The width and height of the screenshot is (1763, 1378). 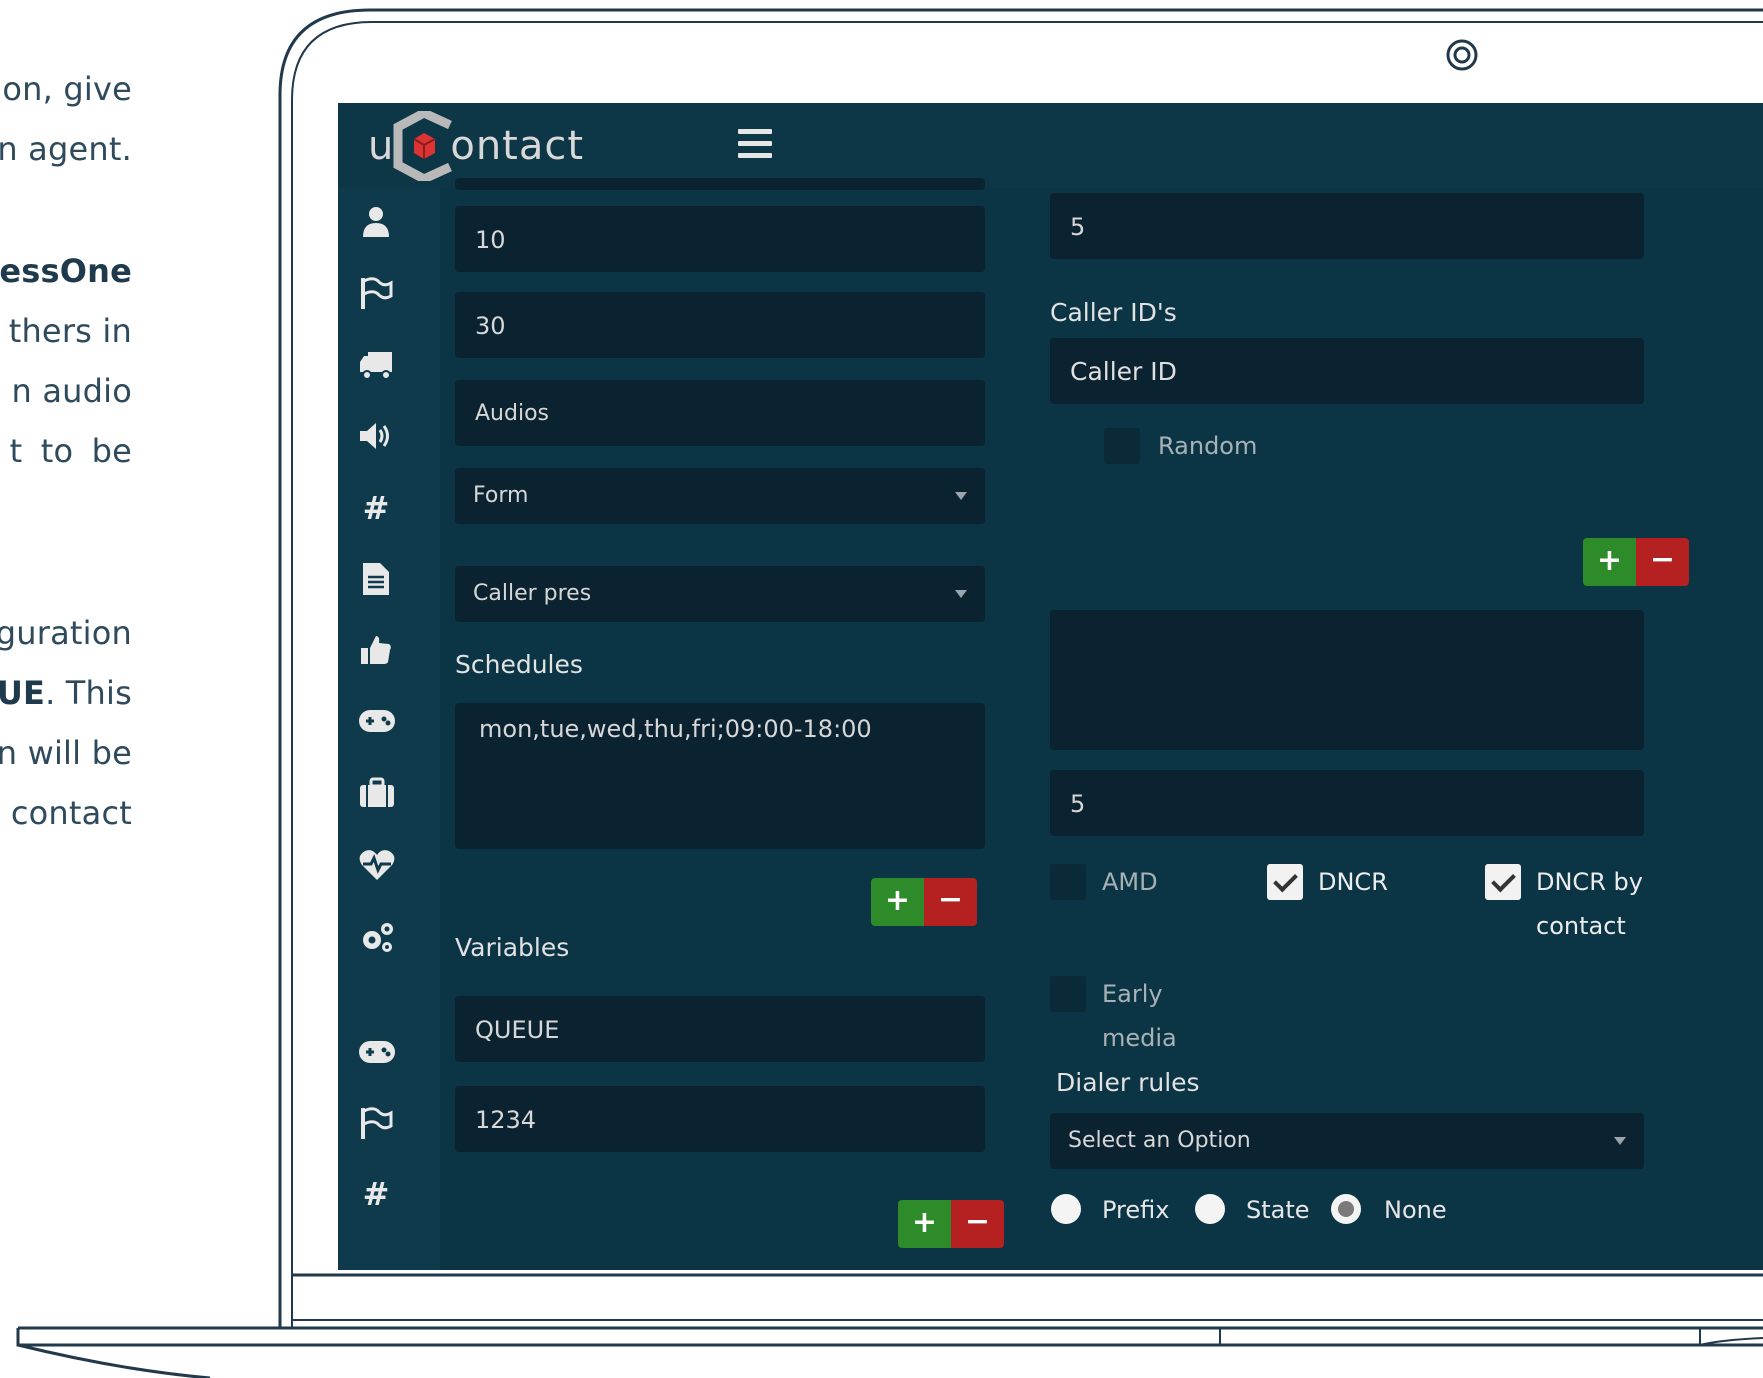 I want to click on user-icon, so click(x=376, y=223).